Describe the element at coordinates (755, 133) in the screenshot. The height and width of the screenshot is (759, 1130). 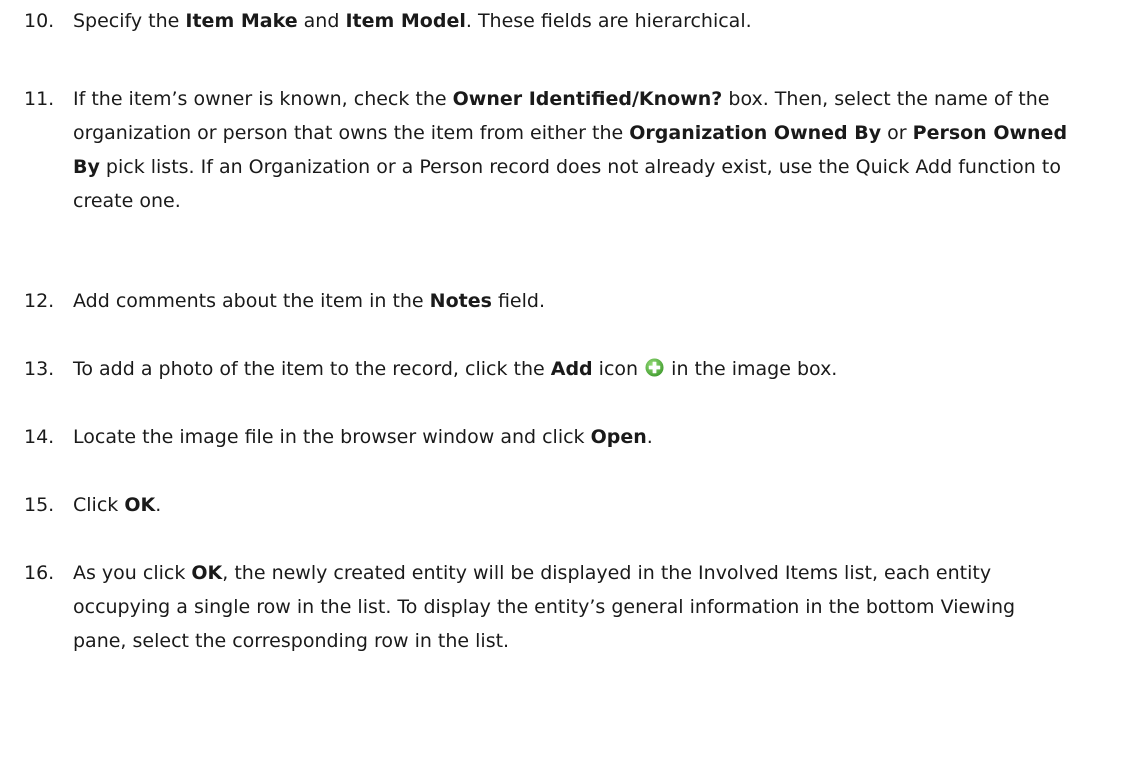
I see `field-name-organization-owned-by: Organization Owned By` at that location.